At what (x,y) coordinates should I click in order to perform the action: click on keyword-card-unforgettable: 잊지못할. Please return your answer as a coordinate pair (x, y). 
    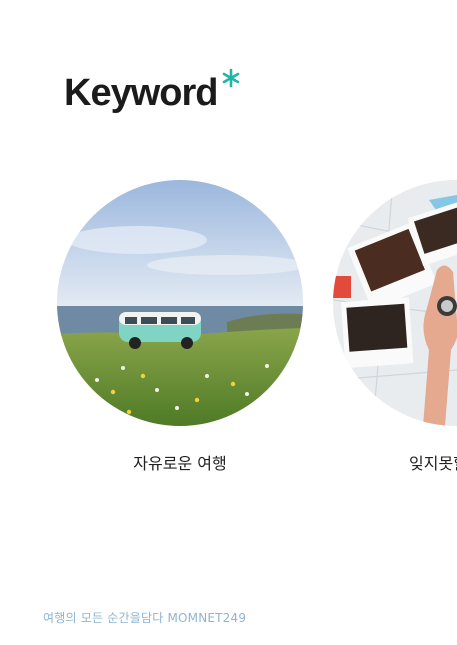
    Looking at the image, I should click on (395, 327).